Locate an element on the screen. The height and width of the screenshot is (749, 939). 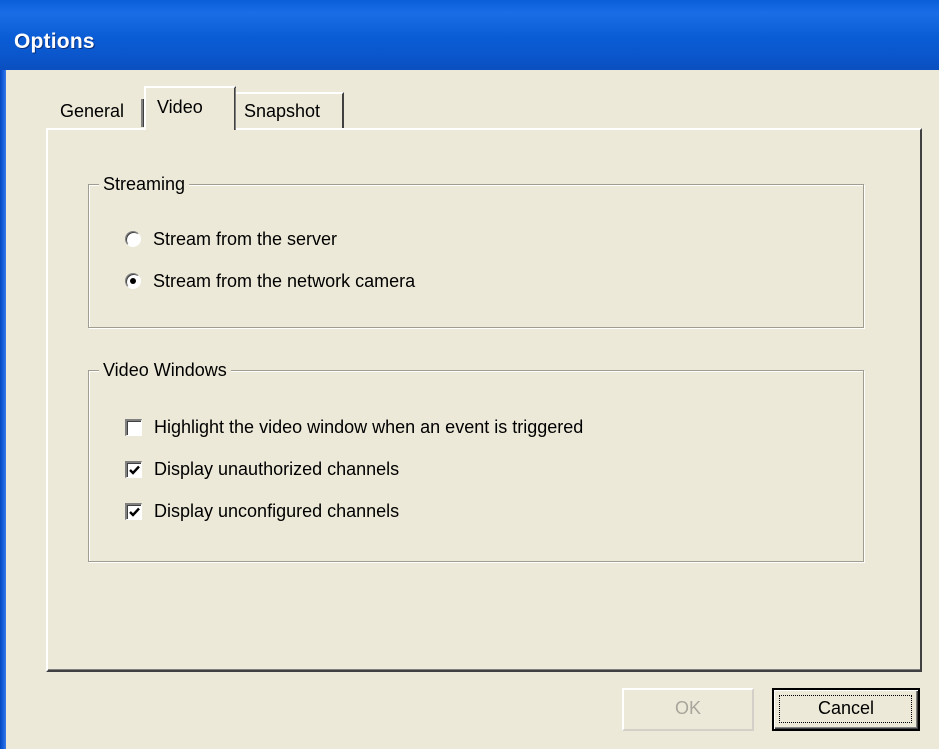
display-unauthorized-option: Display unauthorized channels is located at coordinates (262, 469).